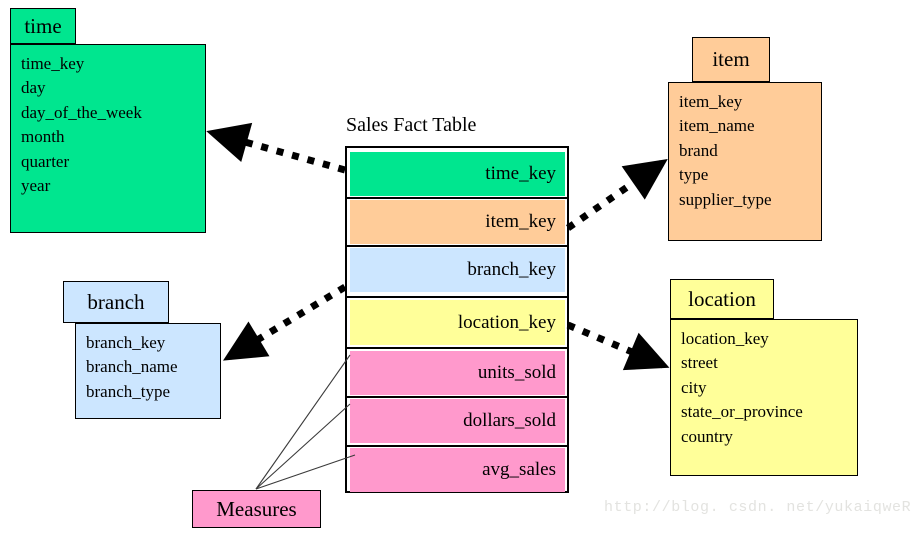  I want to click on watermark-text: http://blog. csdn. net/yukaiqweR, so click(758, 507).